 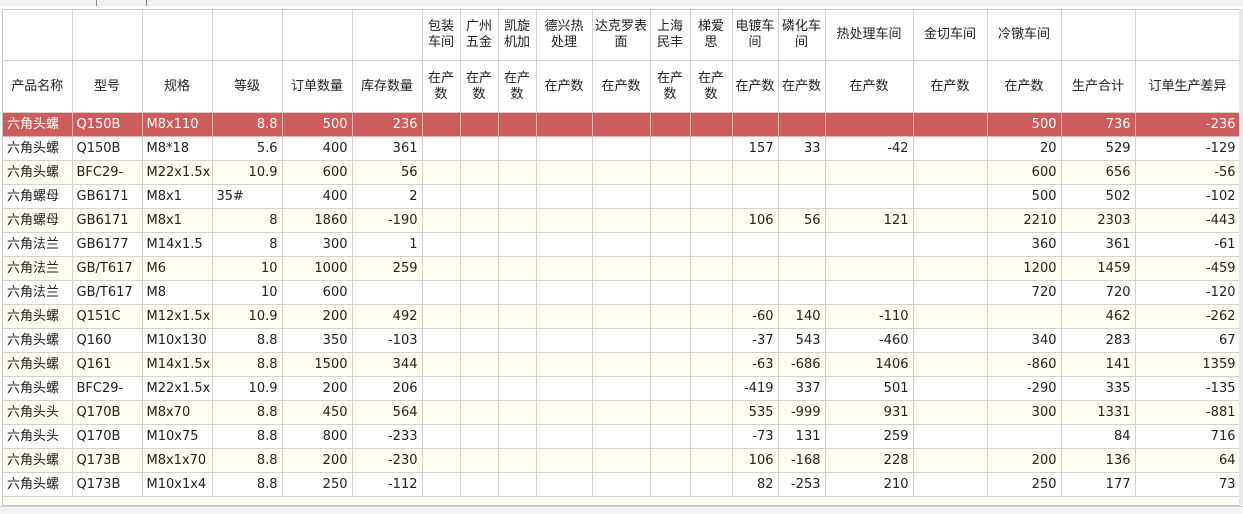 I want to click on column-header-production-total: 生产合计, so click(x=1098, y=86).